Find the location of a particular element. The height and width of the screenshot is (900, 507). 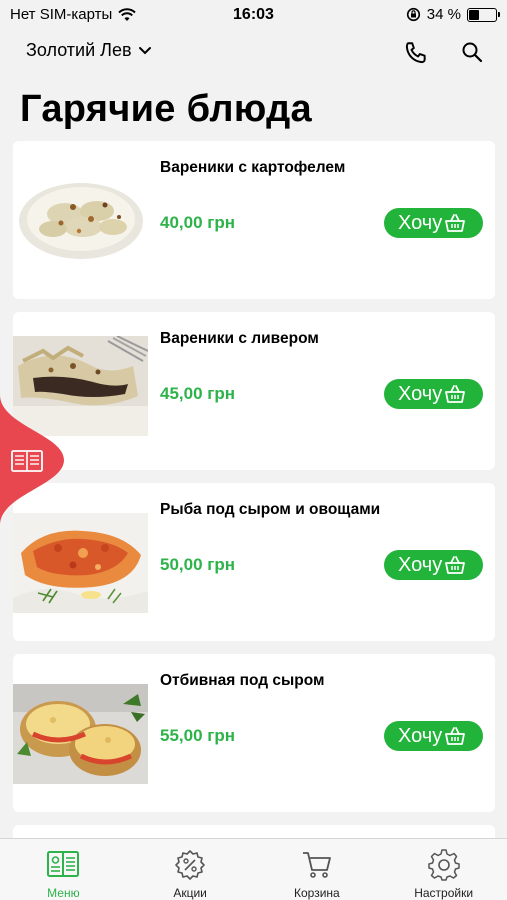

tab-label: Корзина is located at coordinates (317, 893).